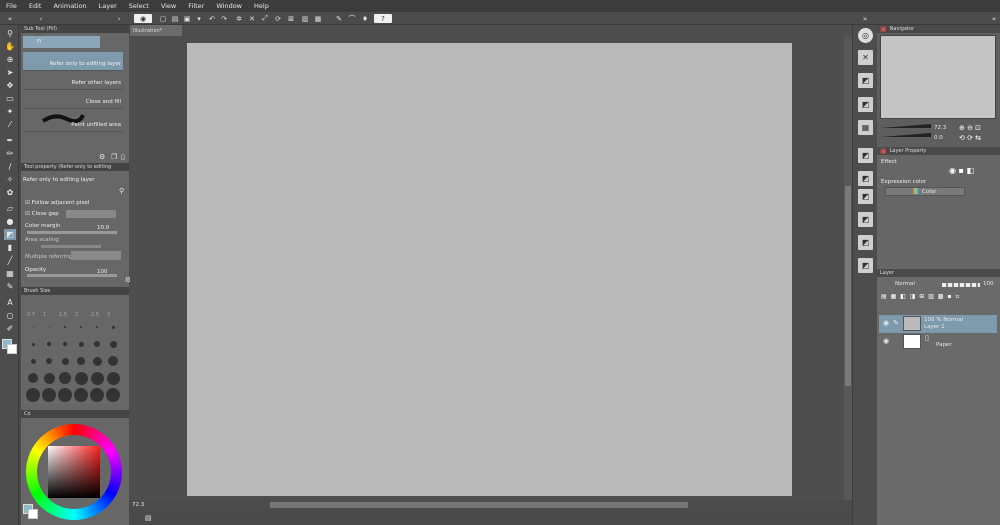 Image resolution: width=1000 pixels, height=525 pixels. I want to click on blend-icon: ●, so click(10, 221).